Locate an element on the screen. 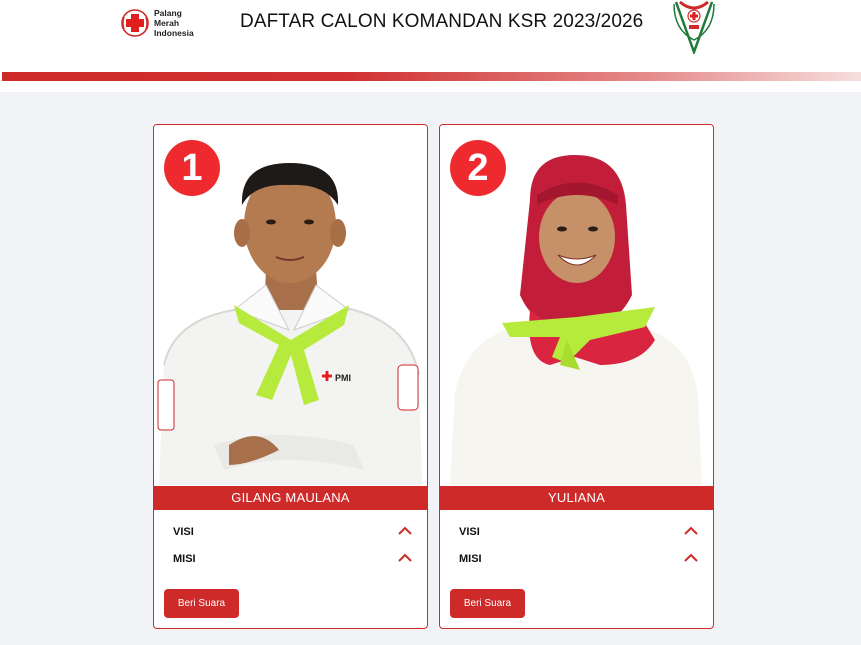 Image resolution: width=861 pixels, height=645 pixels. logo-line-1: Palang is located at coordinates (168, 13).